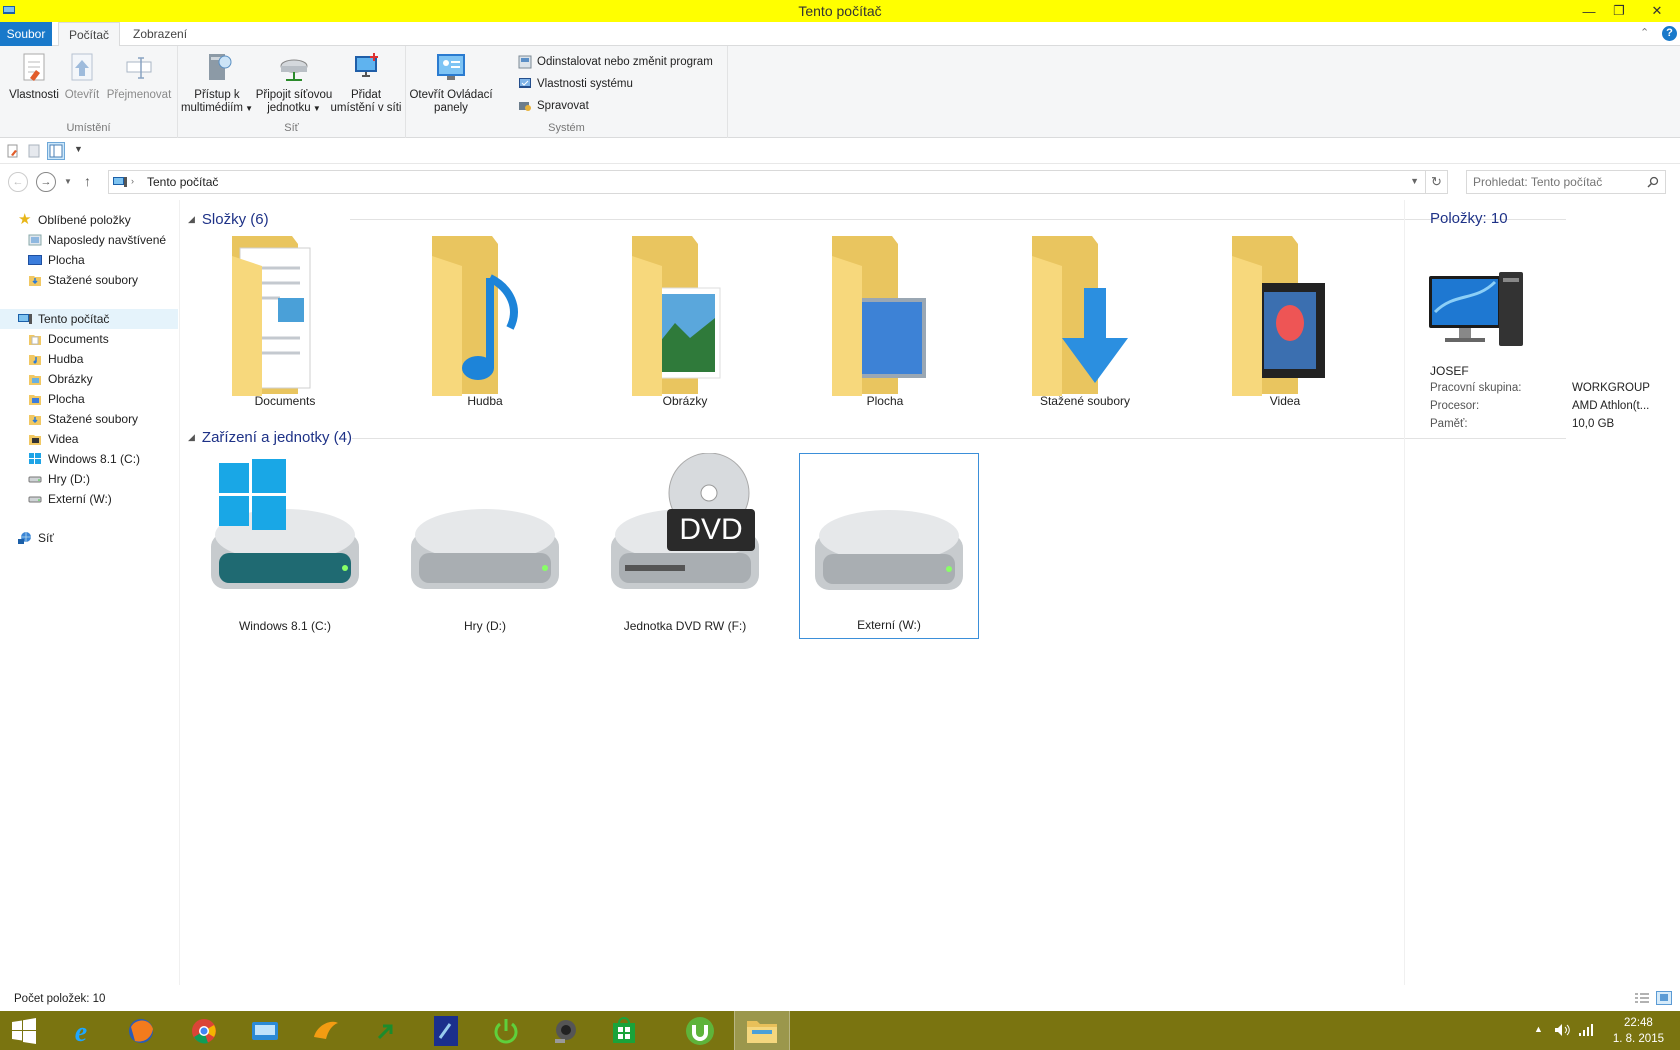 The width and height of the screenshot is (1680, 1050). I want to click on nav-desktop: Plocha, so click(56, 399).